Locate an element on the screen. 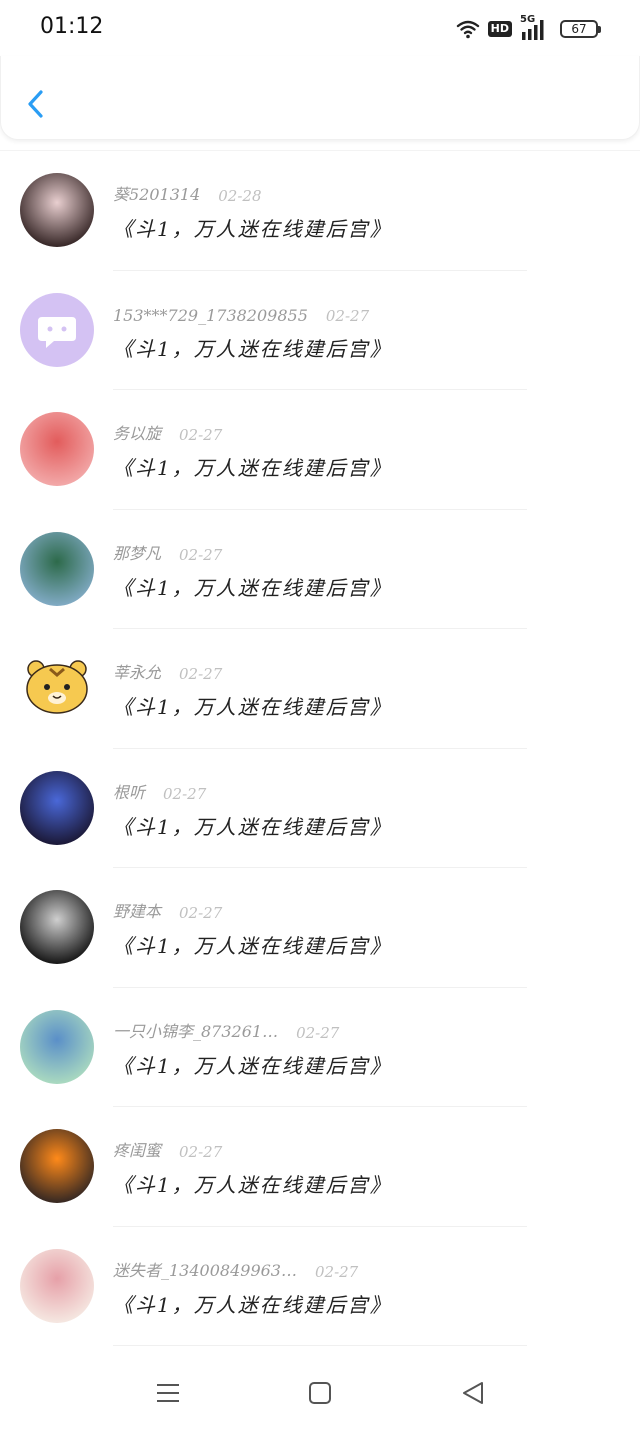  message-meta: 野建本 02-27 is located at coordinates (167, 908).